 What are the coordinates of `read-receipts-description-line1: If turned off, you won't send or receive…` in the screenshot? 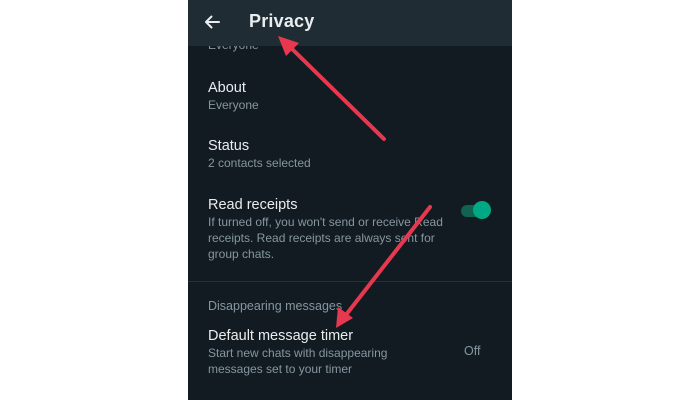 It's located at (325, 222).